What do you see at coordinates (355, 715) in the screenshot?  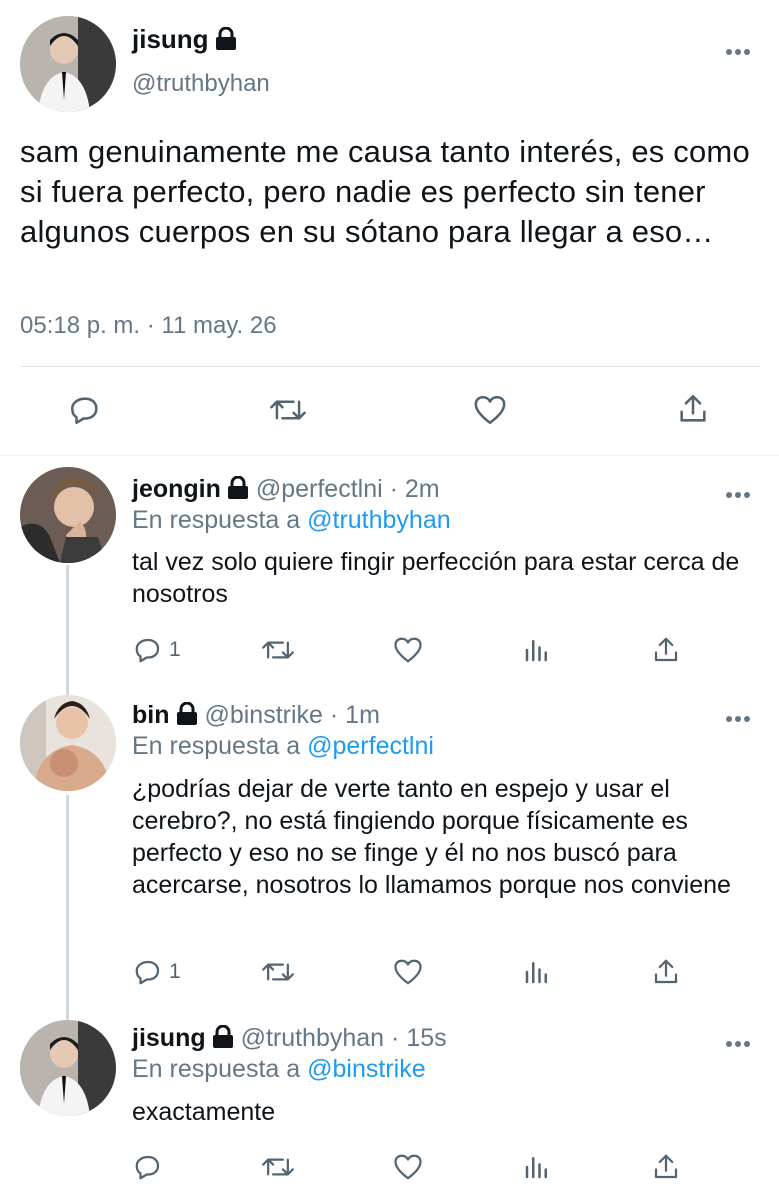 I see `reply-time: · 1m` at bounding box center [355, 715].